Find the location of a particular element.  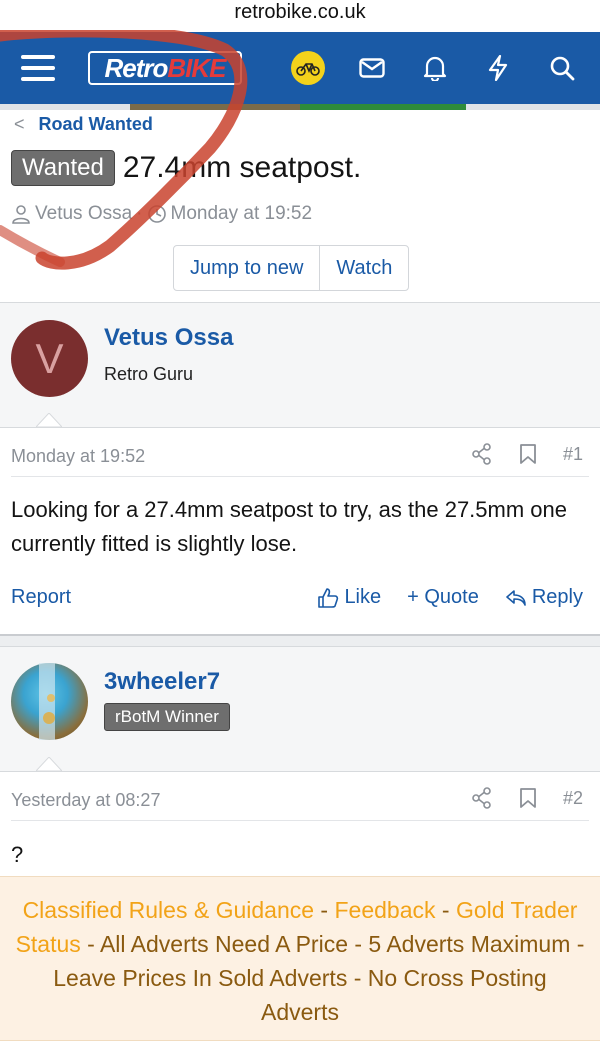

avatar: V is located at coordinates (49, 358).